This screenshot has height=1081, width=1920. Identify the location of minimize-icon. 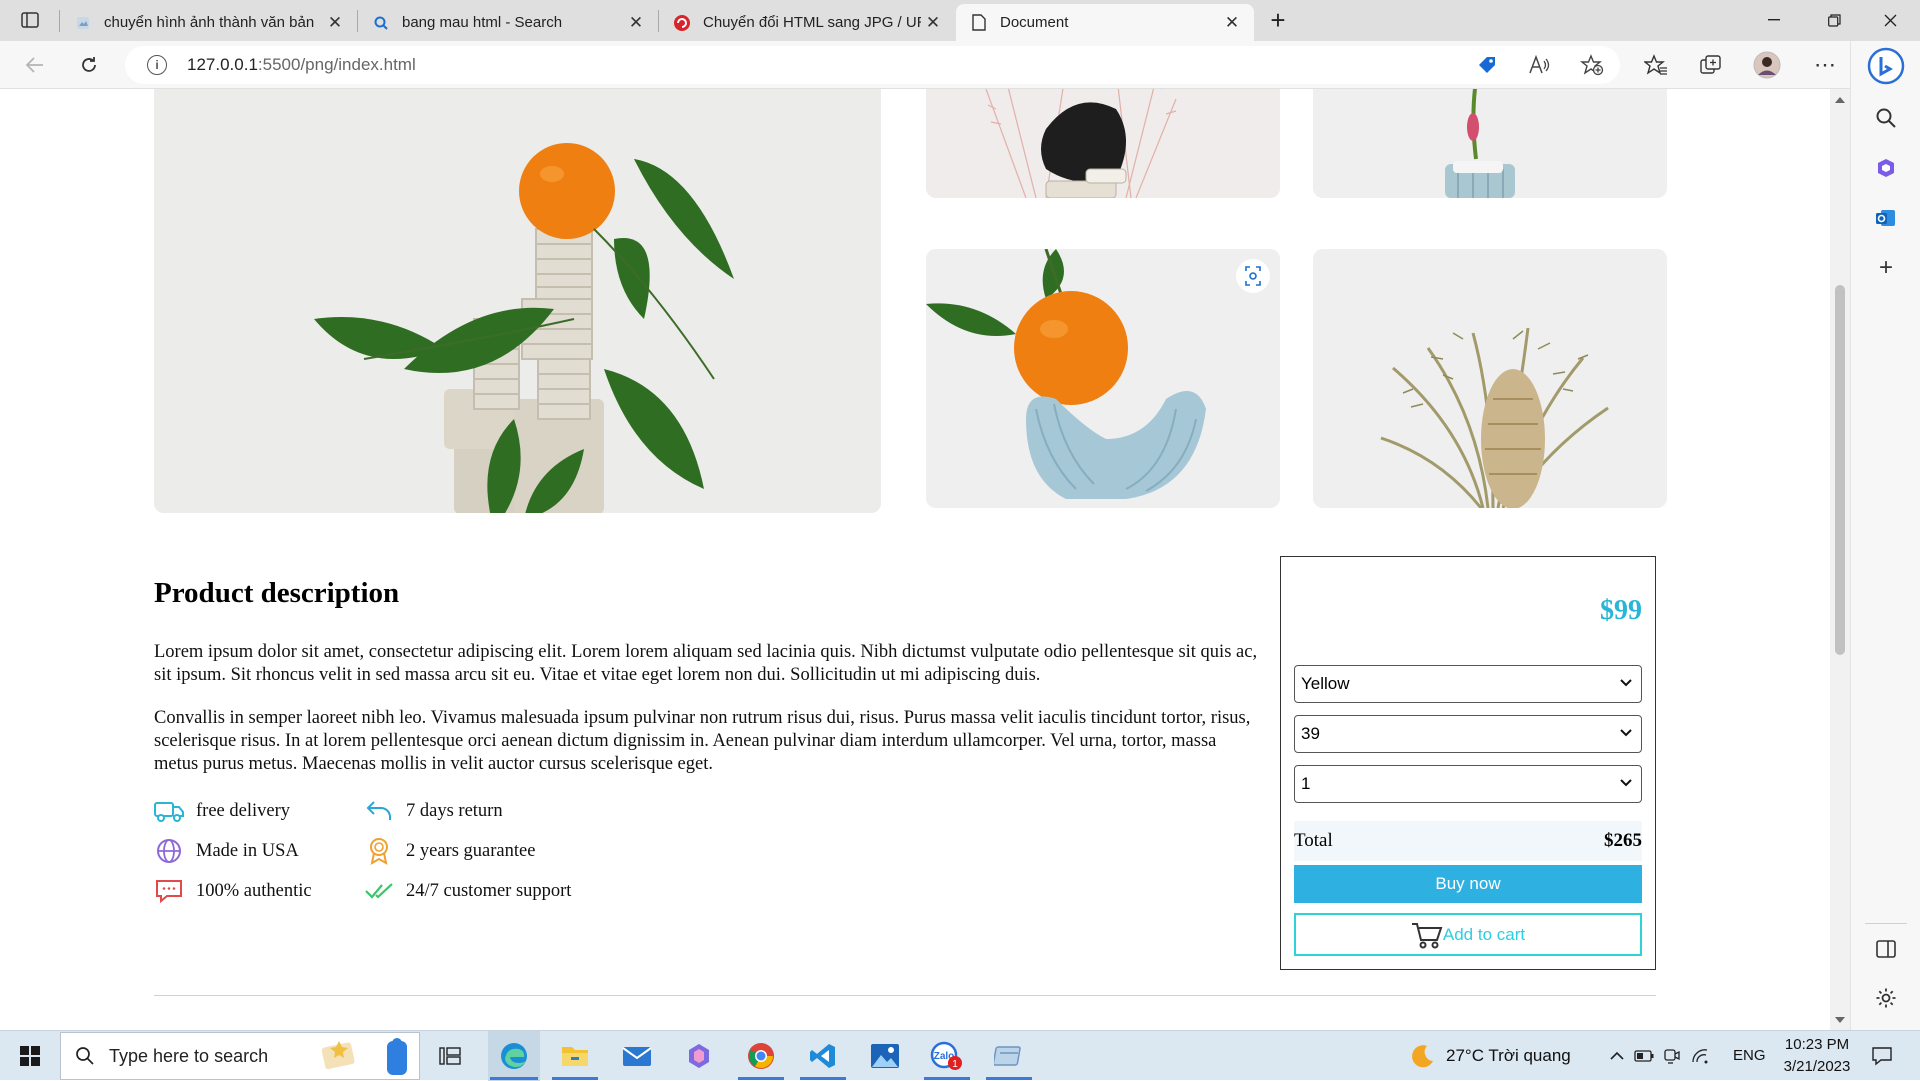
(1774, 20).